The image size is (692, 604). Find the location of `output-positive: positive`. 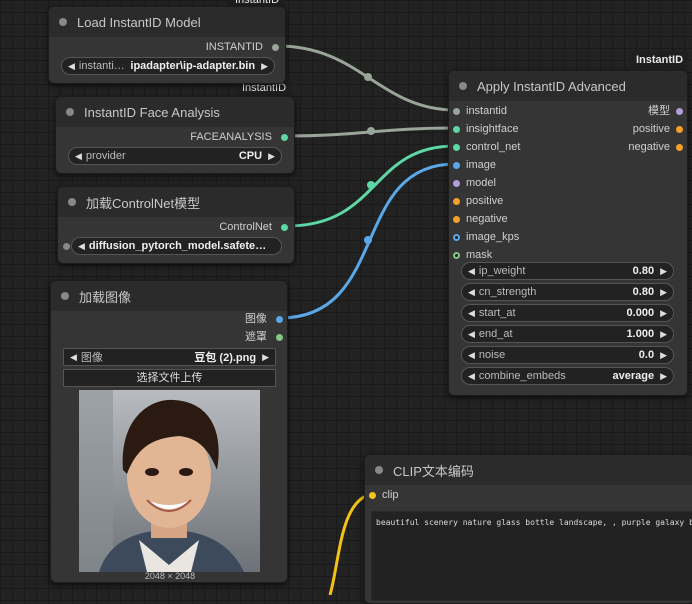

output-positive: positive is located at coordinates (658, 129).